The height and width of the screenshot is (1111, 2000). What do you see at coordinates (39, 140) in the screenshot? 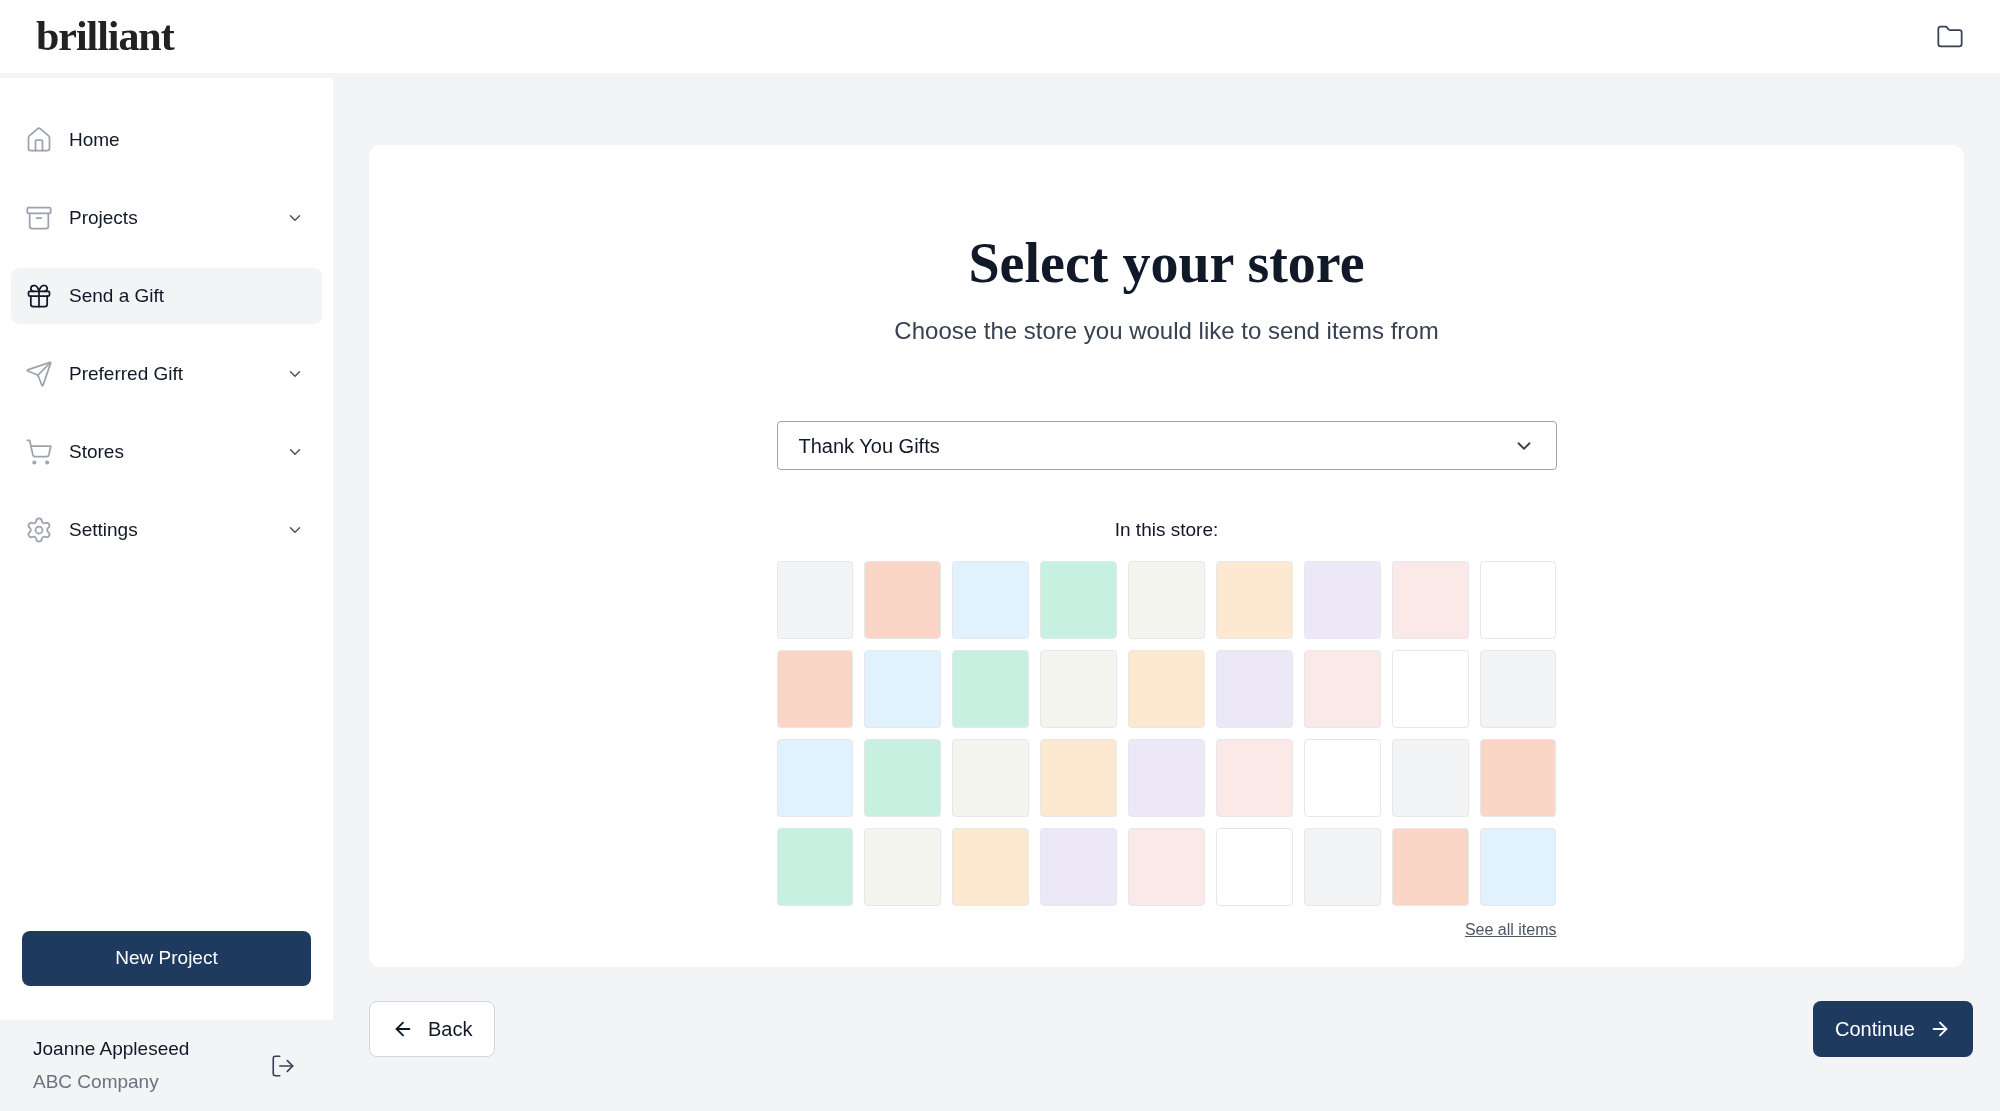
I see `home-icon` at bounding box center [39, 140].